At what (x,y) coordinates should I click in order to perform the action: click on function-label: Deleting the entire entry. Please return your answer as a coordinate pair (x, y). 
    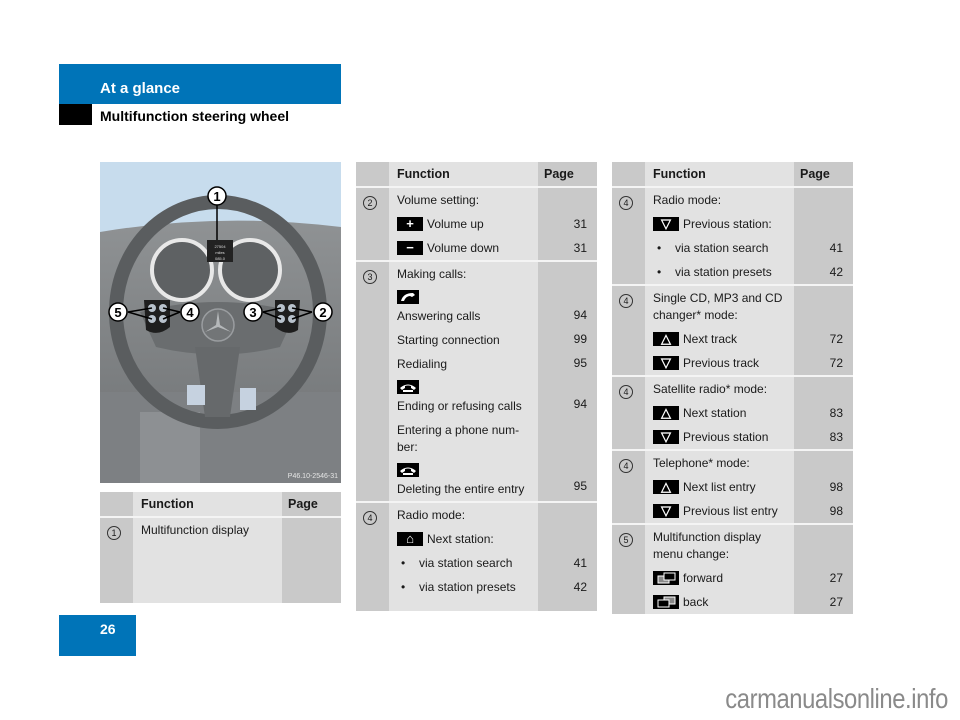
    Looking at the image, I should click on (461, 489).